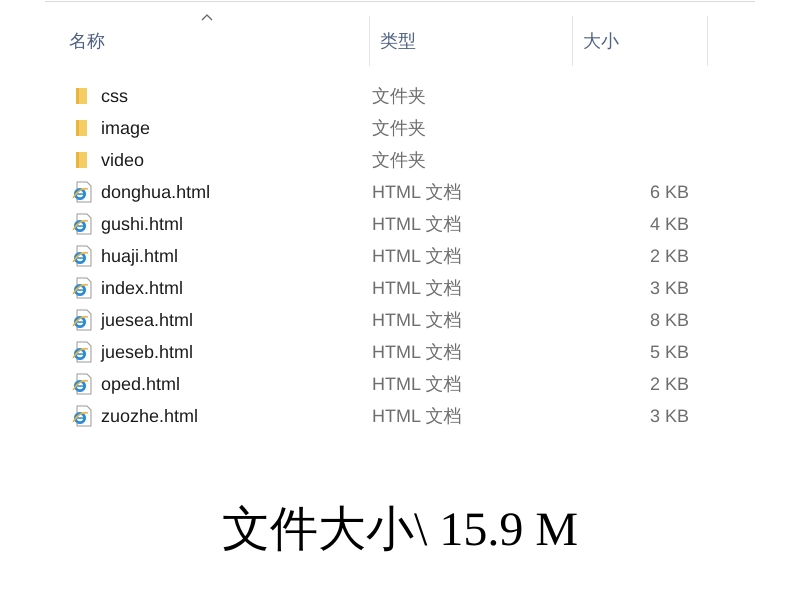  What do you see at coordinates (236, 256) in the screenshot?
I see `file-name: huaji.html` at bounding box center [236, 256].